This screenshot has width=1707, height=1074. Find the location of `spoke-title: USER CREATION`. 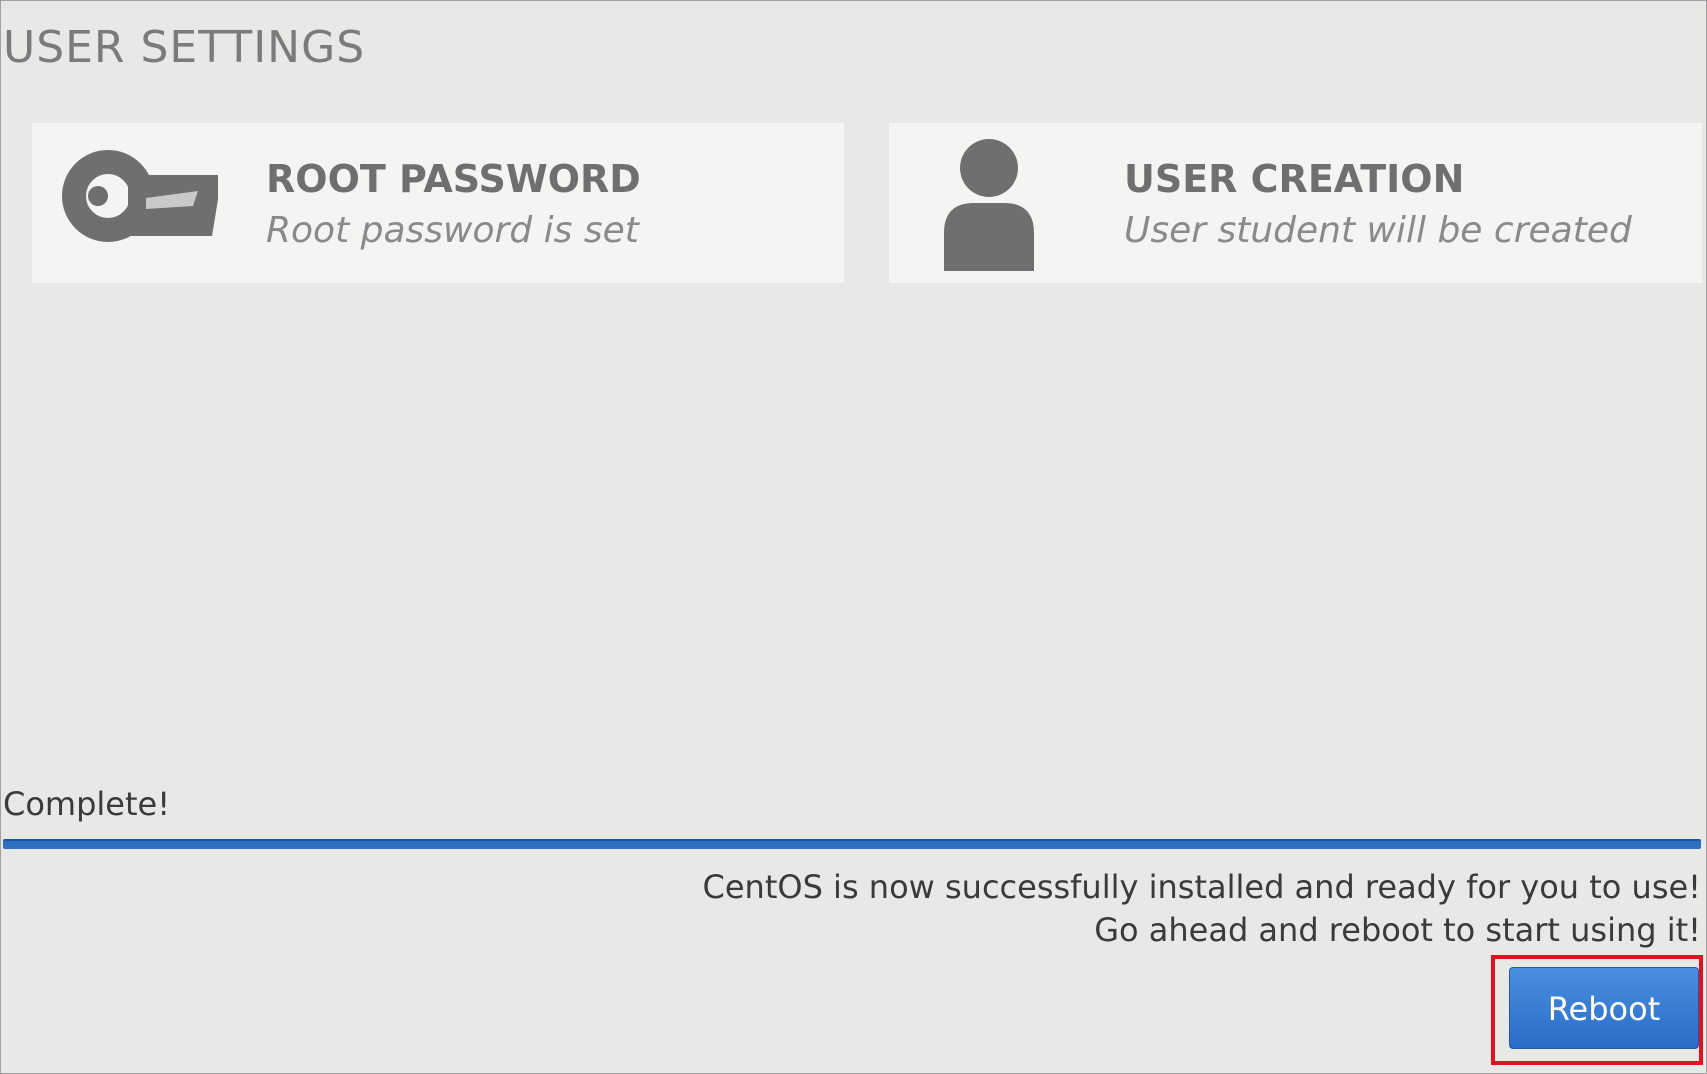

spoke-title: USER CREATION is located at coordinates (1294, 179).